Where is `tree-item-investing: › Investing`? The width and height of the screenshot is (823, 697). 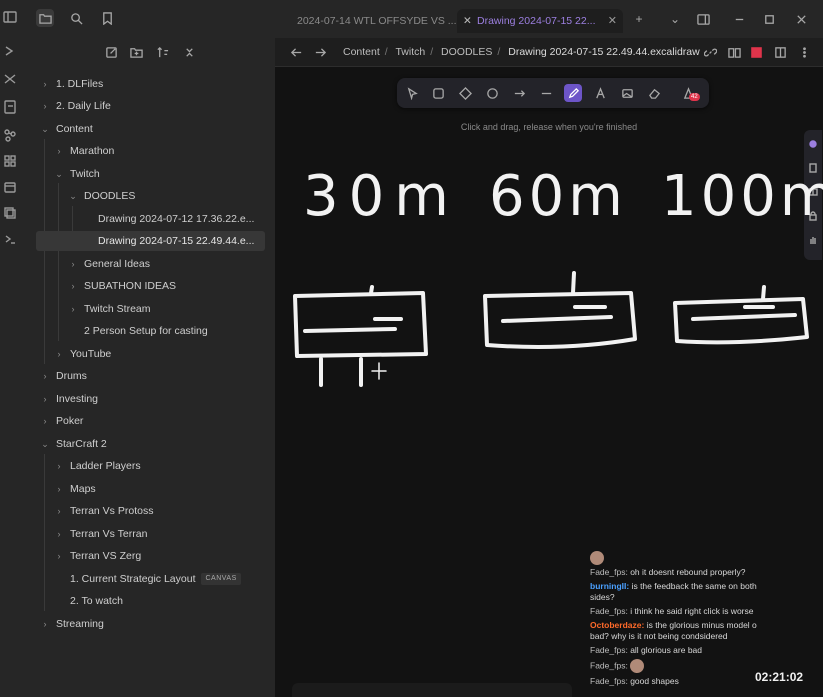 tree-item-investing: › Investing is located at coordinates (150, 399).